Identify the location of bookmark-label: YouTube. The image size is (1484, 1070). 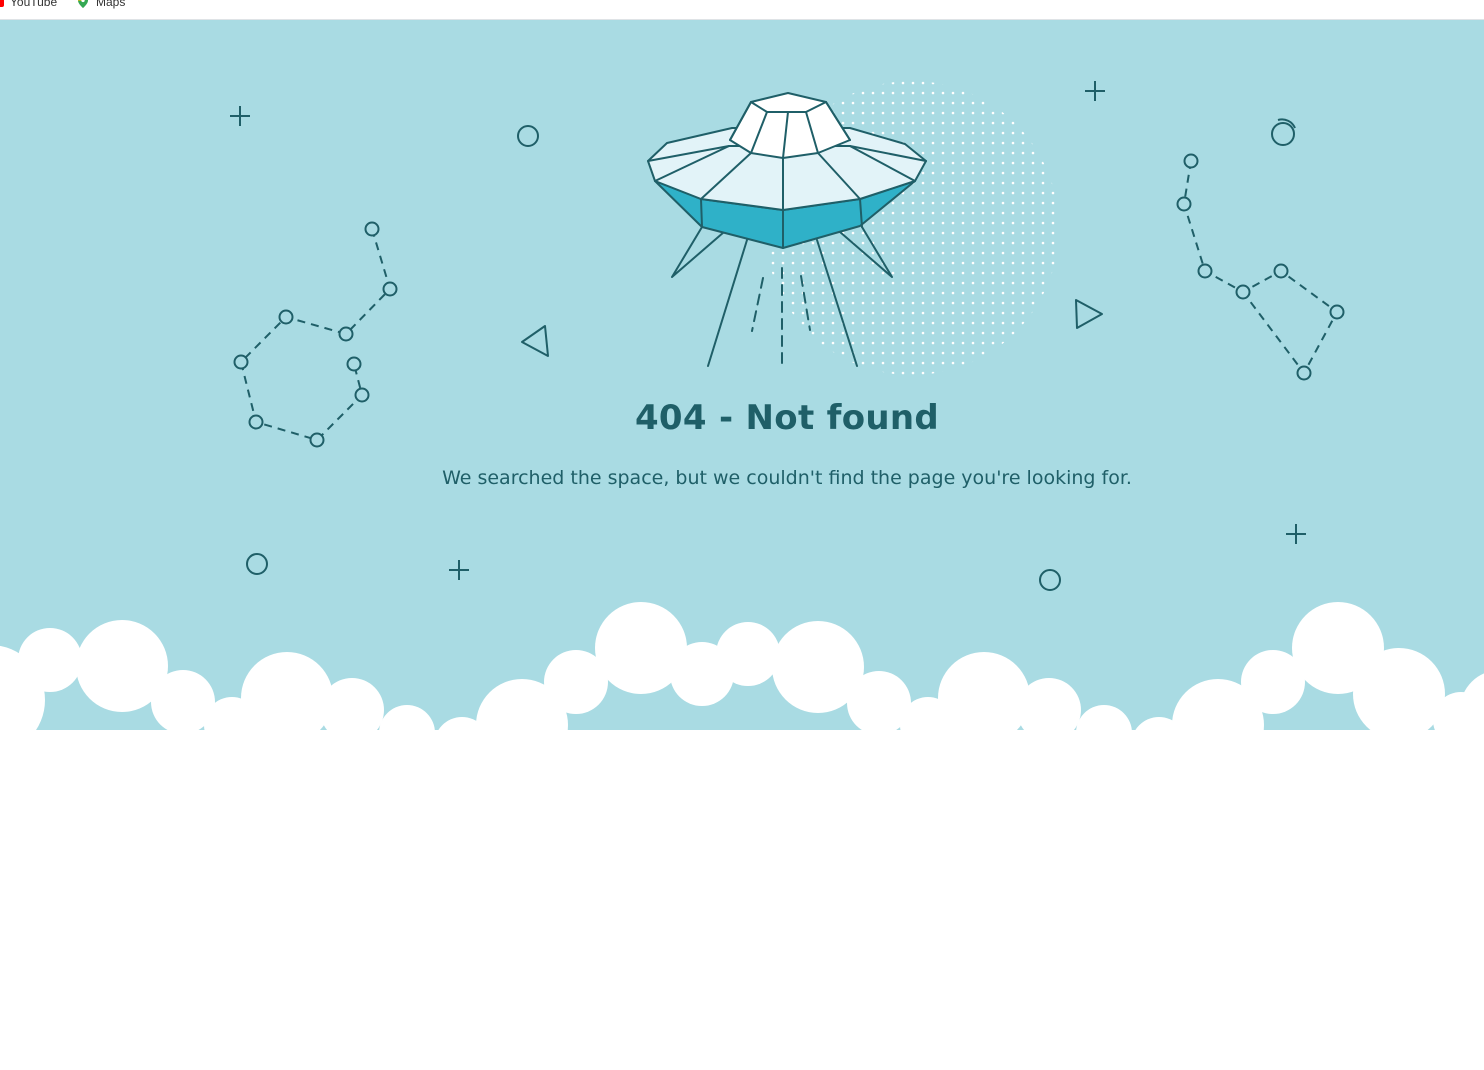
(34, 4).